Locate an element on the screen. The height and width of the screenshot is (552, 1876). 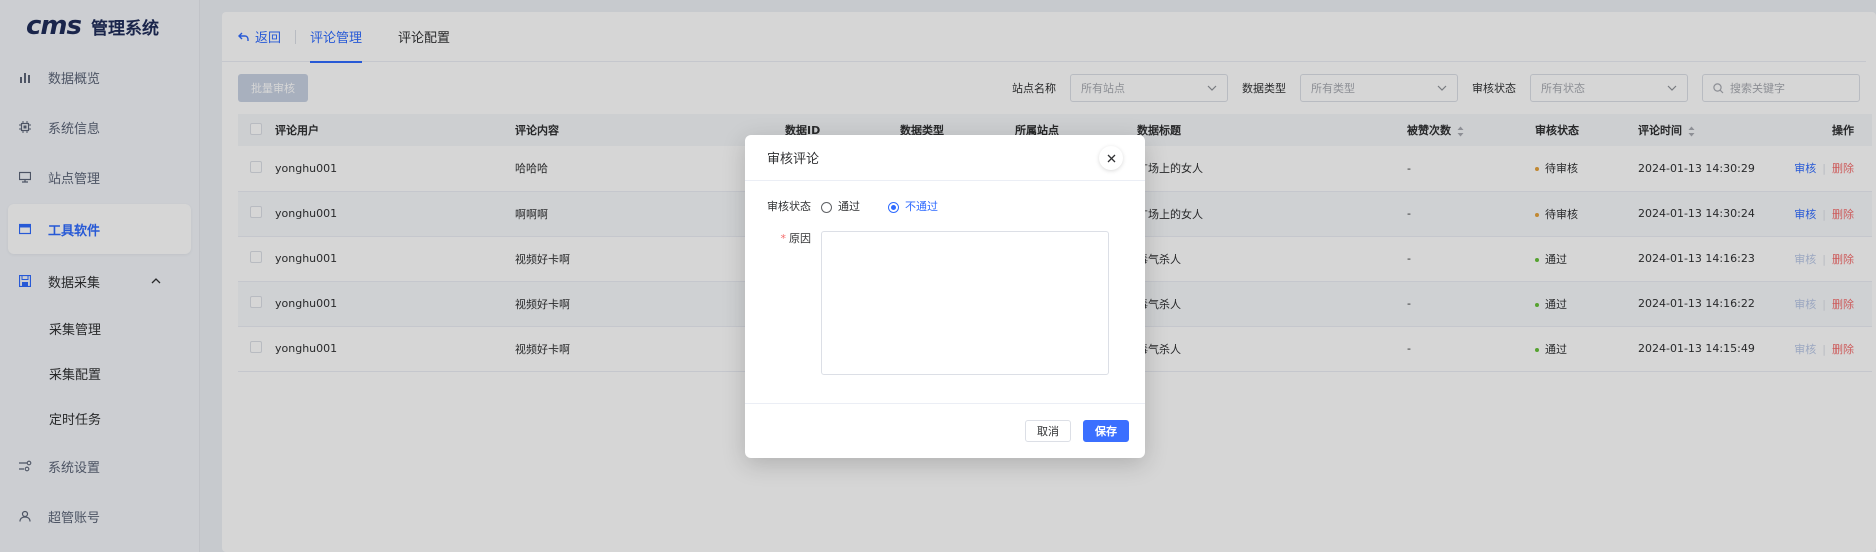
radio-pass-label: 通过 is located at coordinates (849, 206).